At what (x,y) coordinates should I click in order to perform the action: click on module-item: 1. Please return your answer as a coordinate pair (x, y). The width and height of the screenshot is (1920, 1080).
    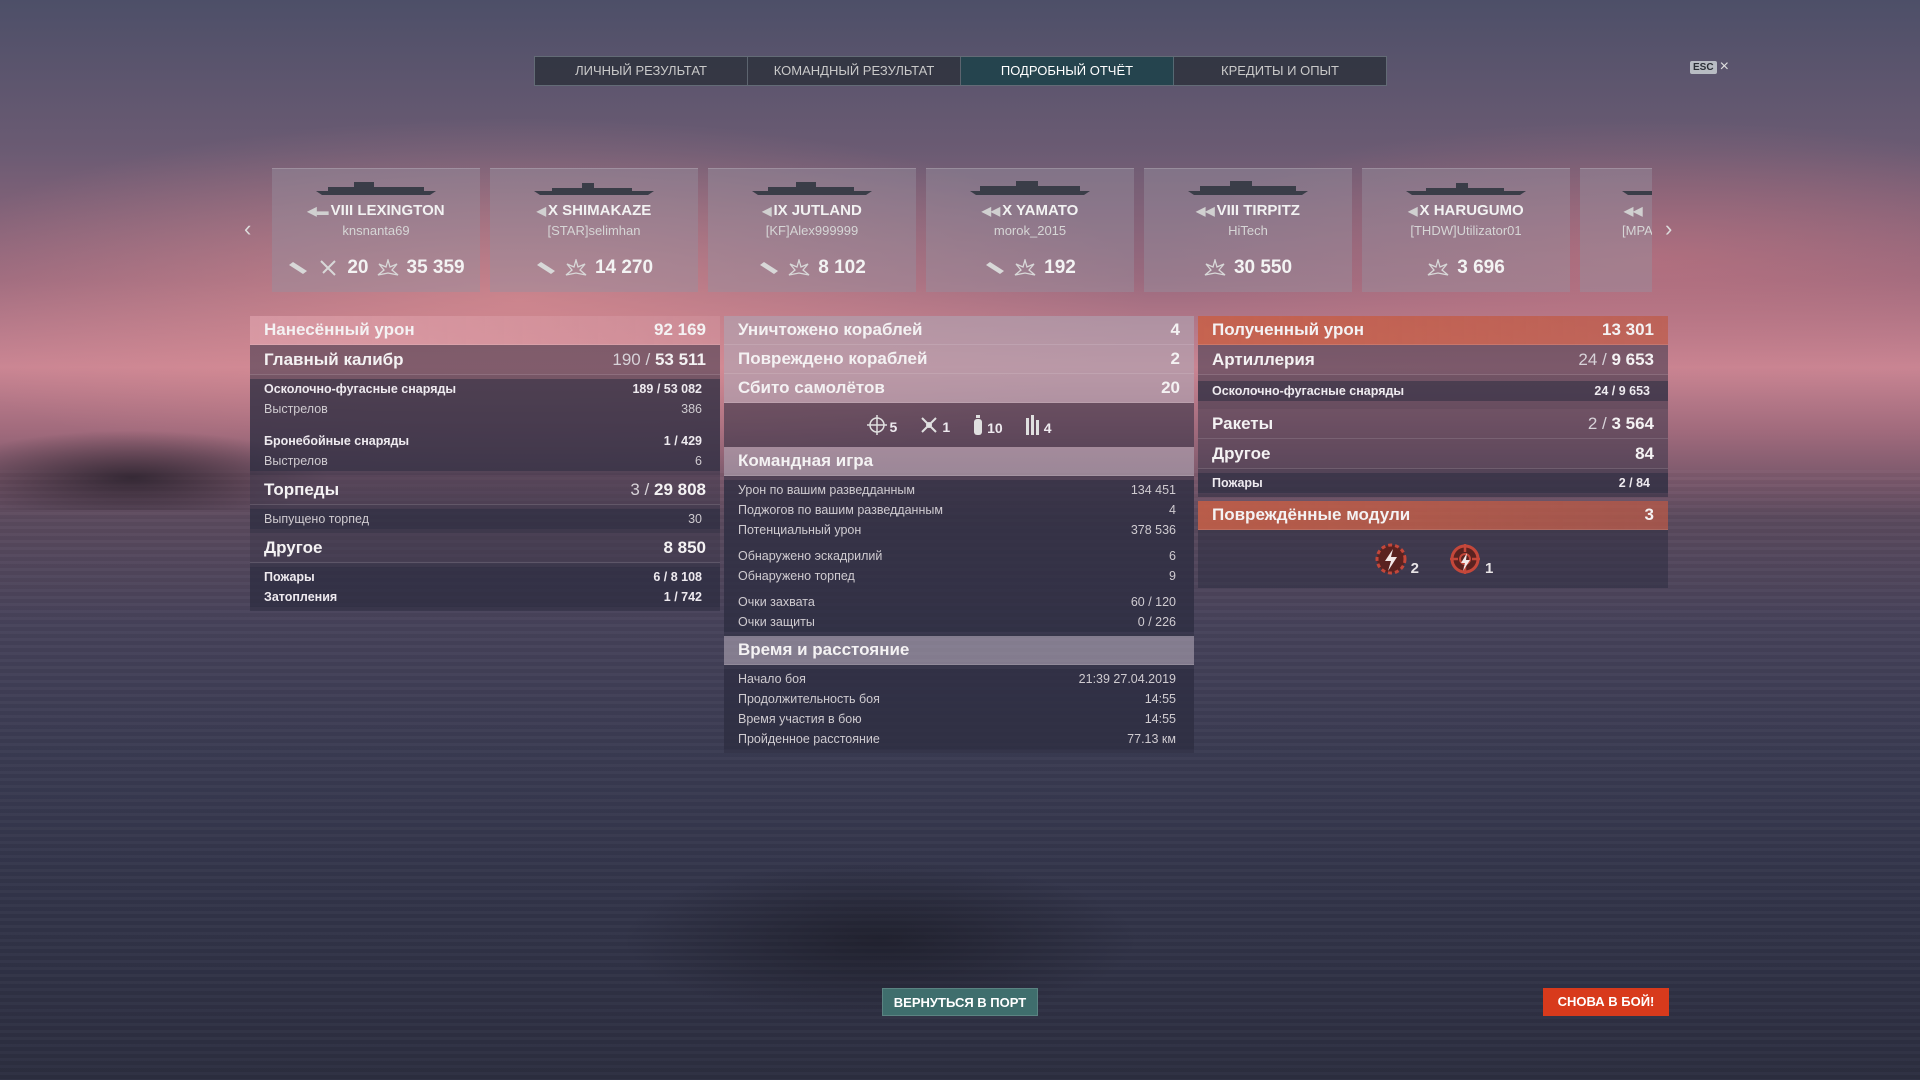
    Looking at the image, I should click on (1470, 559).